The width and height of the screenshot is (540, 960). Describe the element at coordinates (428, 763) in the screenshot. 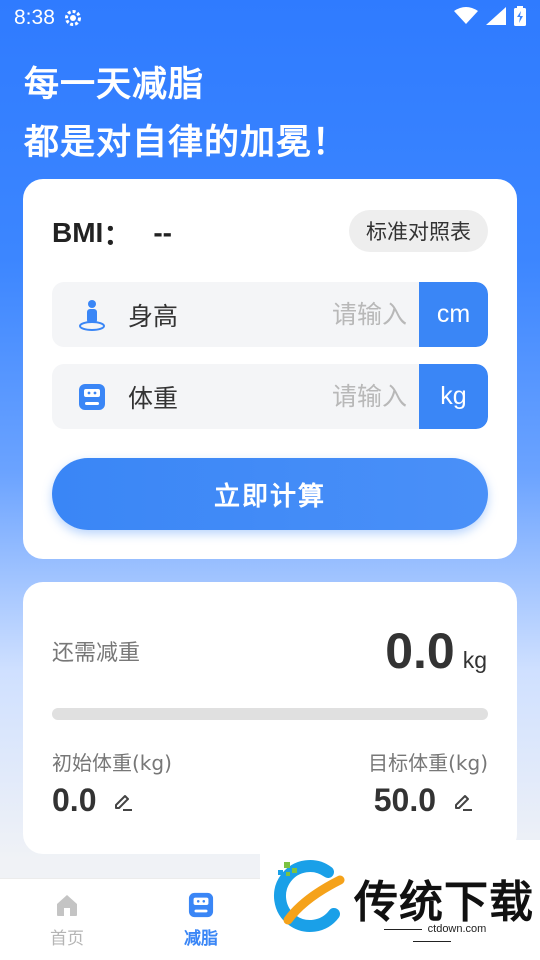

I see `target-weight-label: 目标体重(kg)` at that location.